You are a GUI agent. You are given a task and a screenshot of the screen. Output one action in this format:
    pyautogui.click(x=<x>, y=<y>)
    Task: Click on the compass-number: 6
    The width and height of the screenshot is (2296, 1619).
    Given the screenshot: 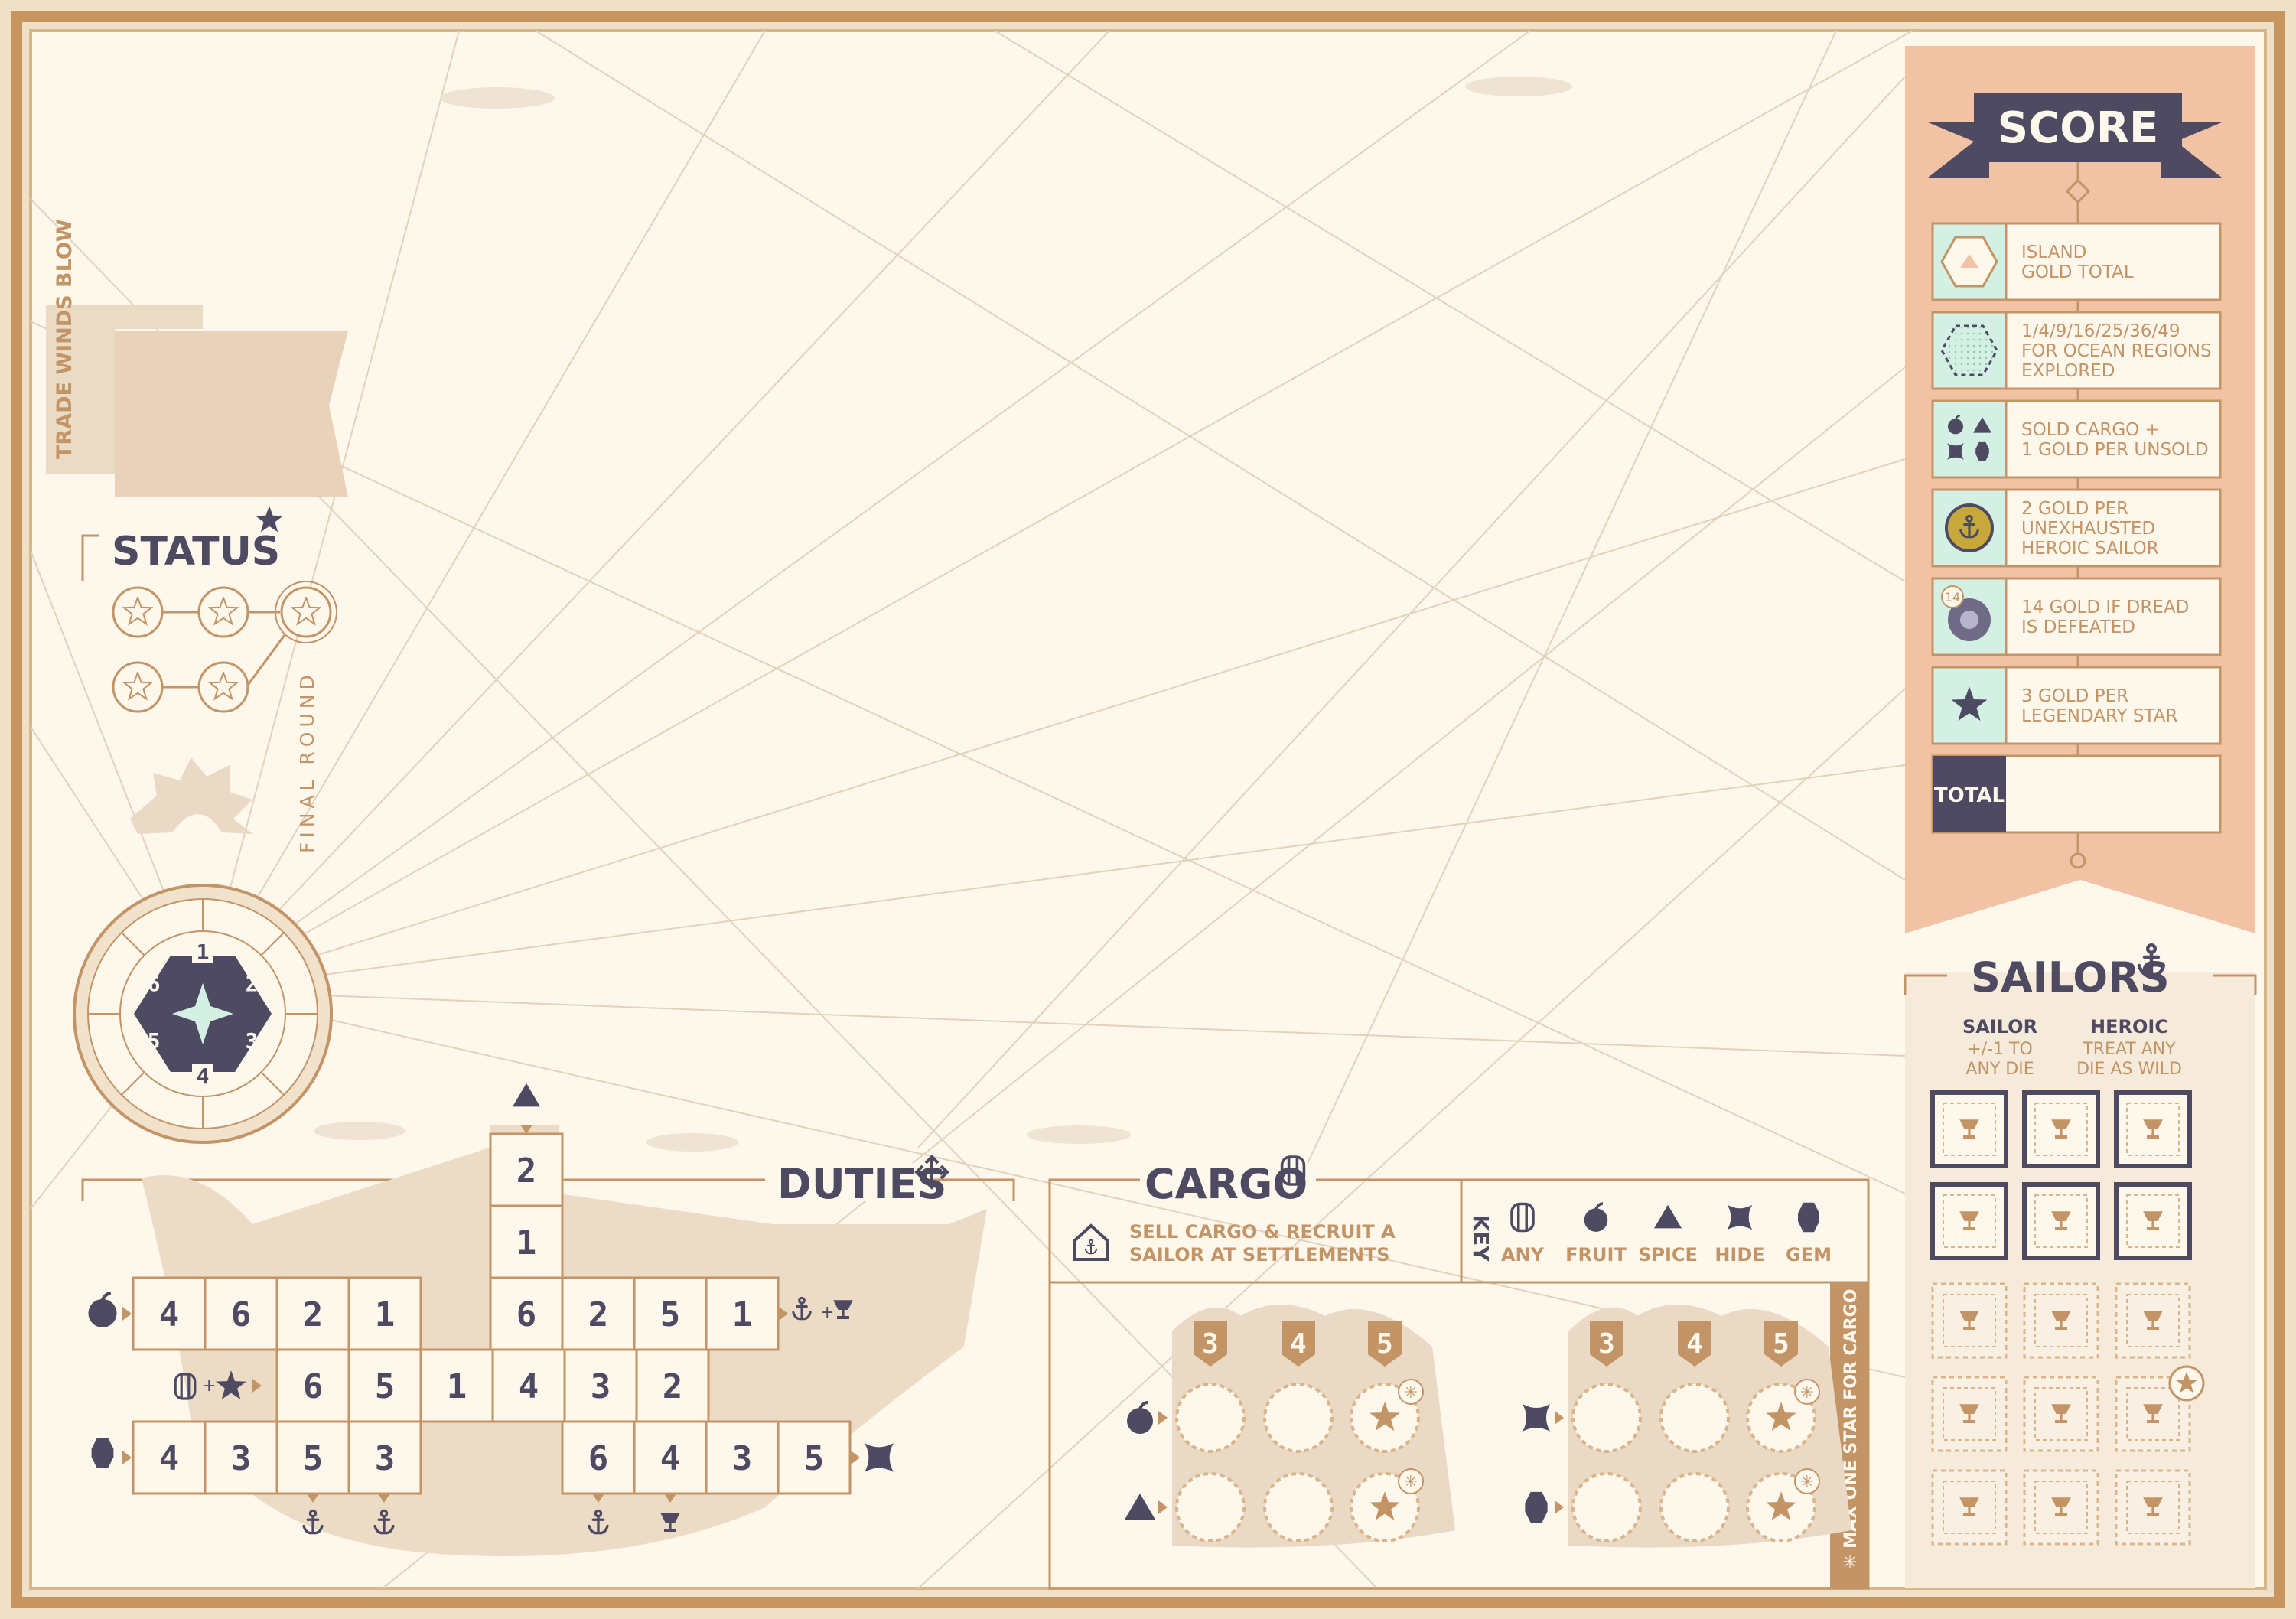 What is the action you would take?
    pyautogui.click(x=155, y=983)
    